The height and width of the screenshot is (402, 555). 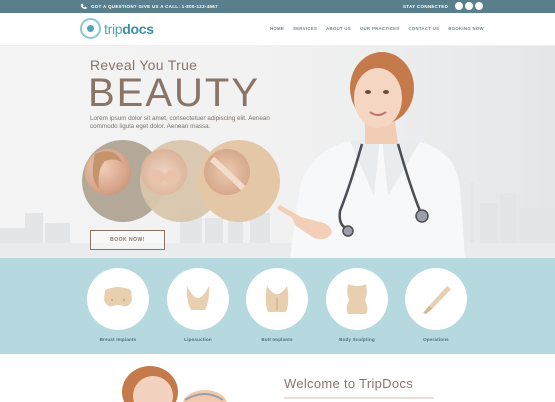 What do you see at coordinates (459, 6) in the screenshot?
I see `facebook-icon` at bounding box center [459, 6].